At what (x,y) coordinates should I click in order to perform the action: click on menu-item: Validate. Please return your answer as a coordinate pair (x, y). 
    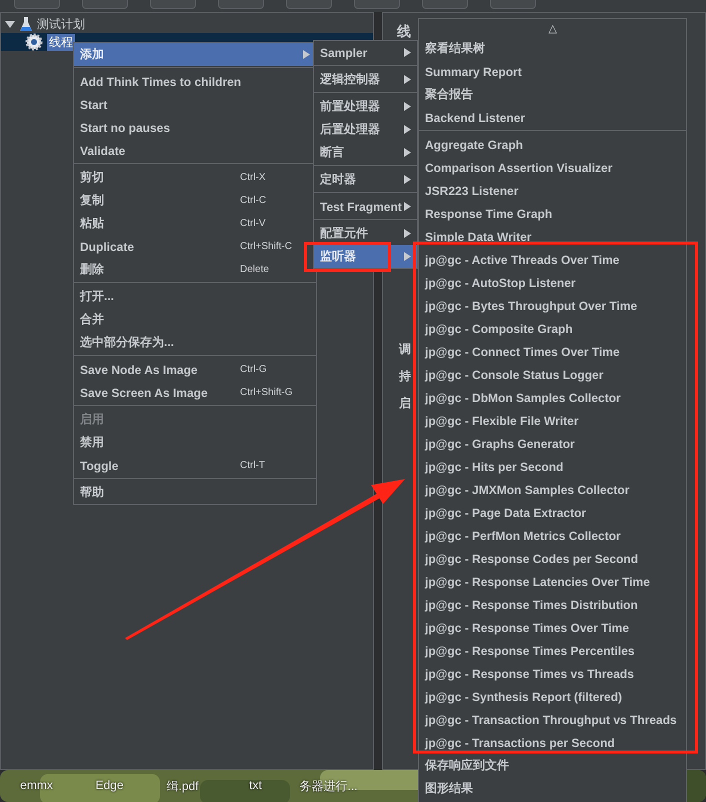
    Looking at the image, I should click on (195, 150).